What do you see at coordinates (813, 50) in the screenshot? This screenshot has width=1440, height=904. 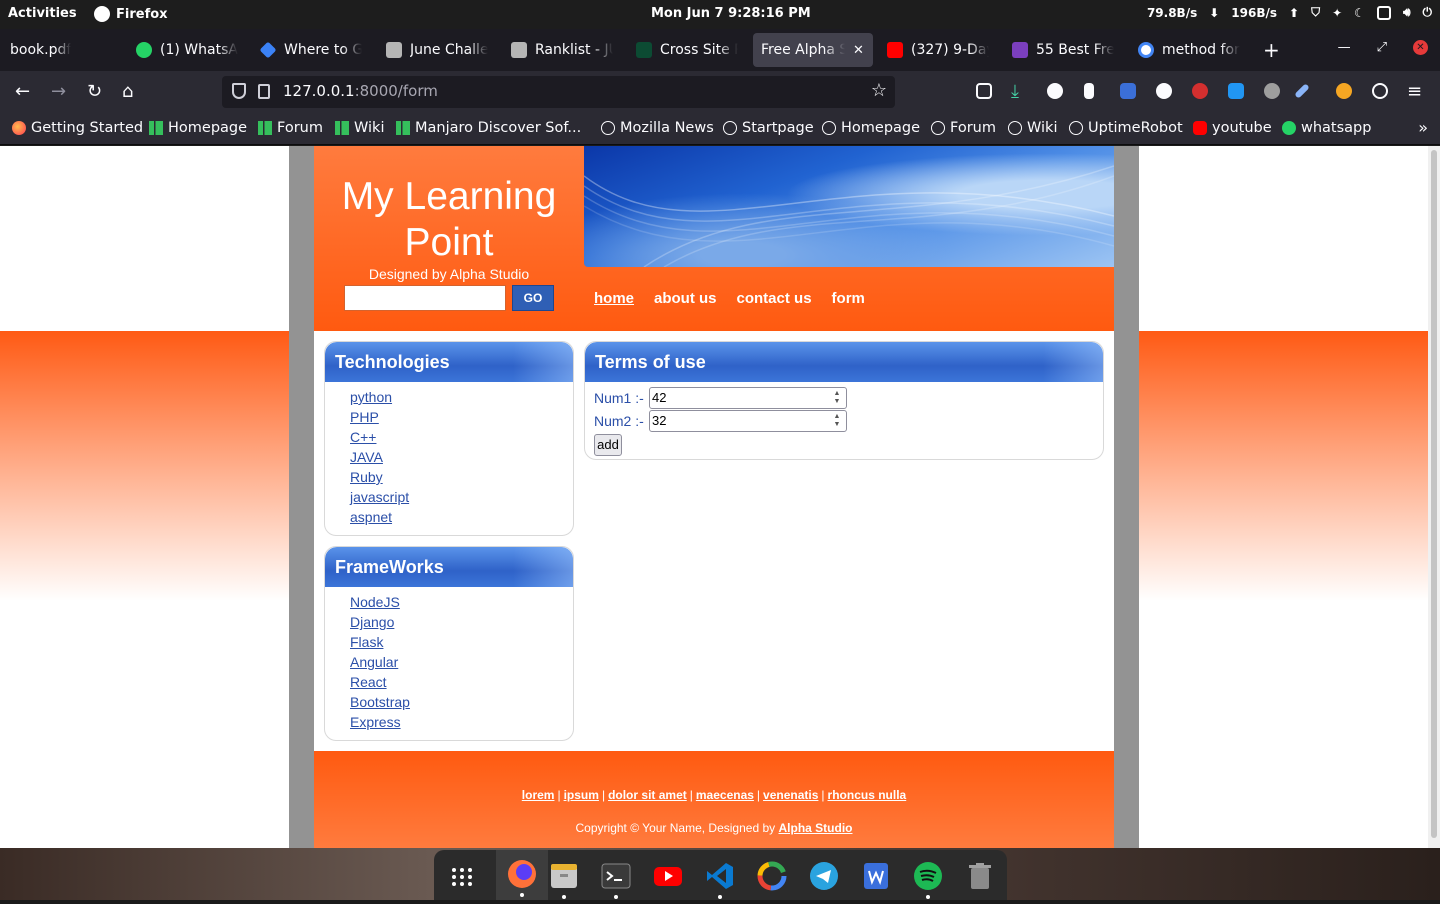 I see `tab-free-alpha-studio: Free Alpha Studio ✕` at bounding box center [813, 50].